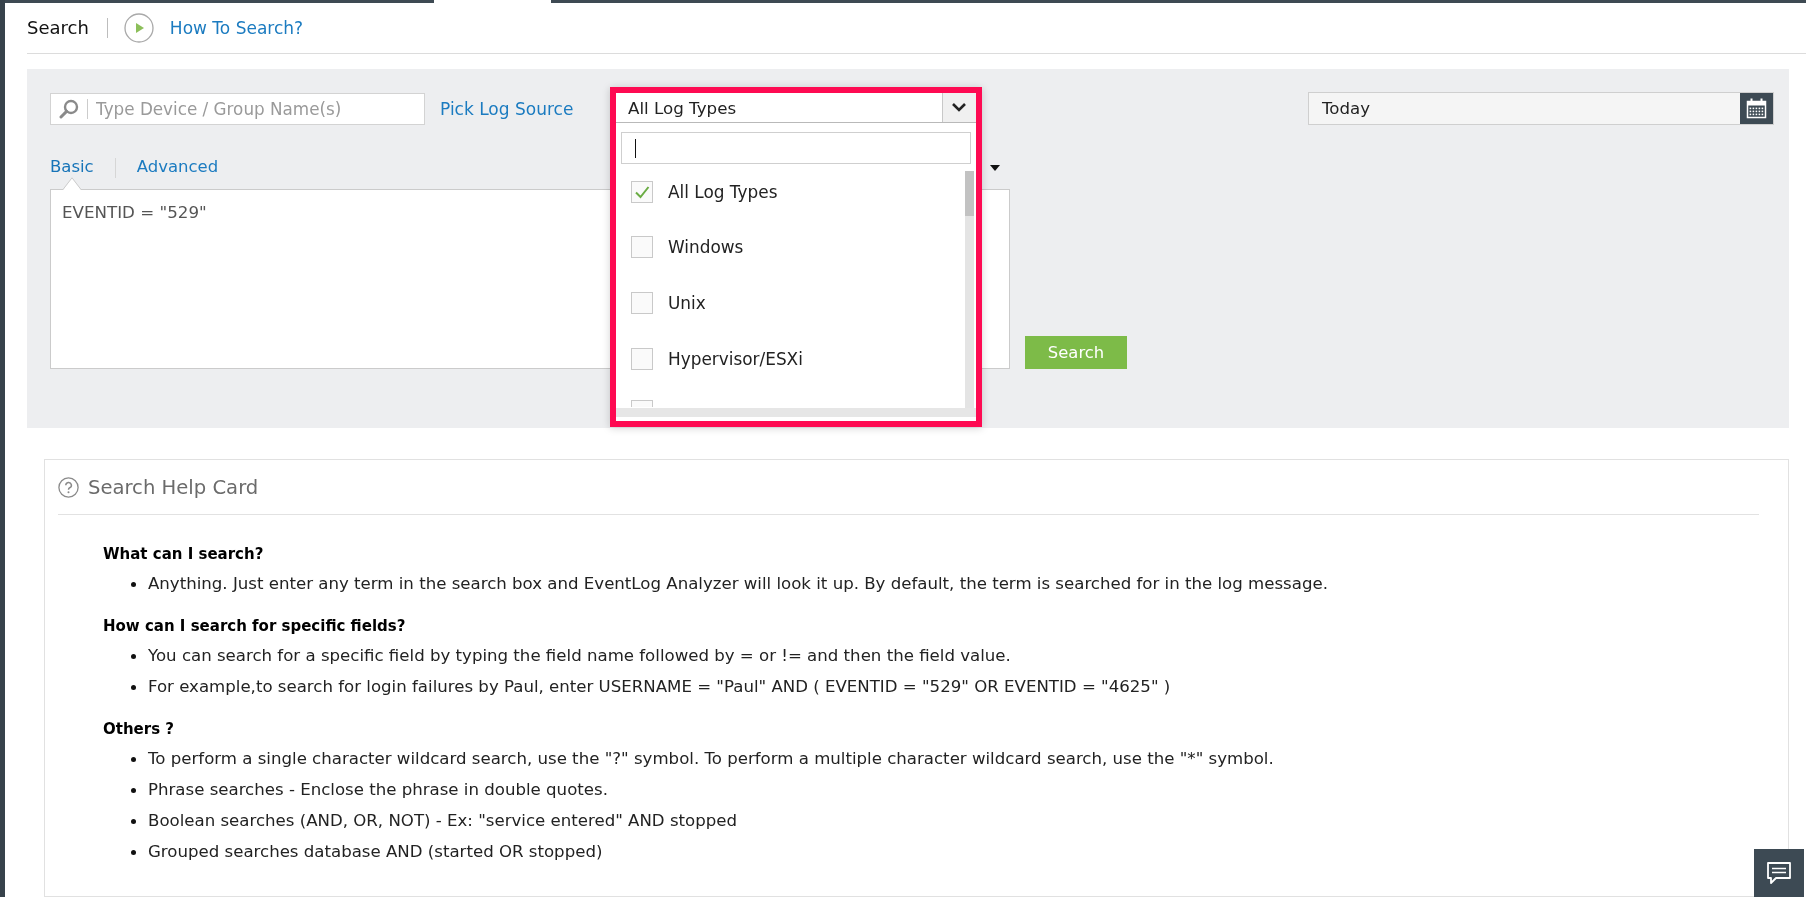 Image resolution: width=1806 pixels, height=897 pixels. I want to click on section-heading: Others ?, so click(139, 729).